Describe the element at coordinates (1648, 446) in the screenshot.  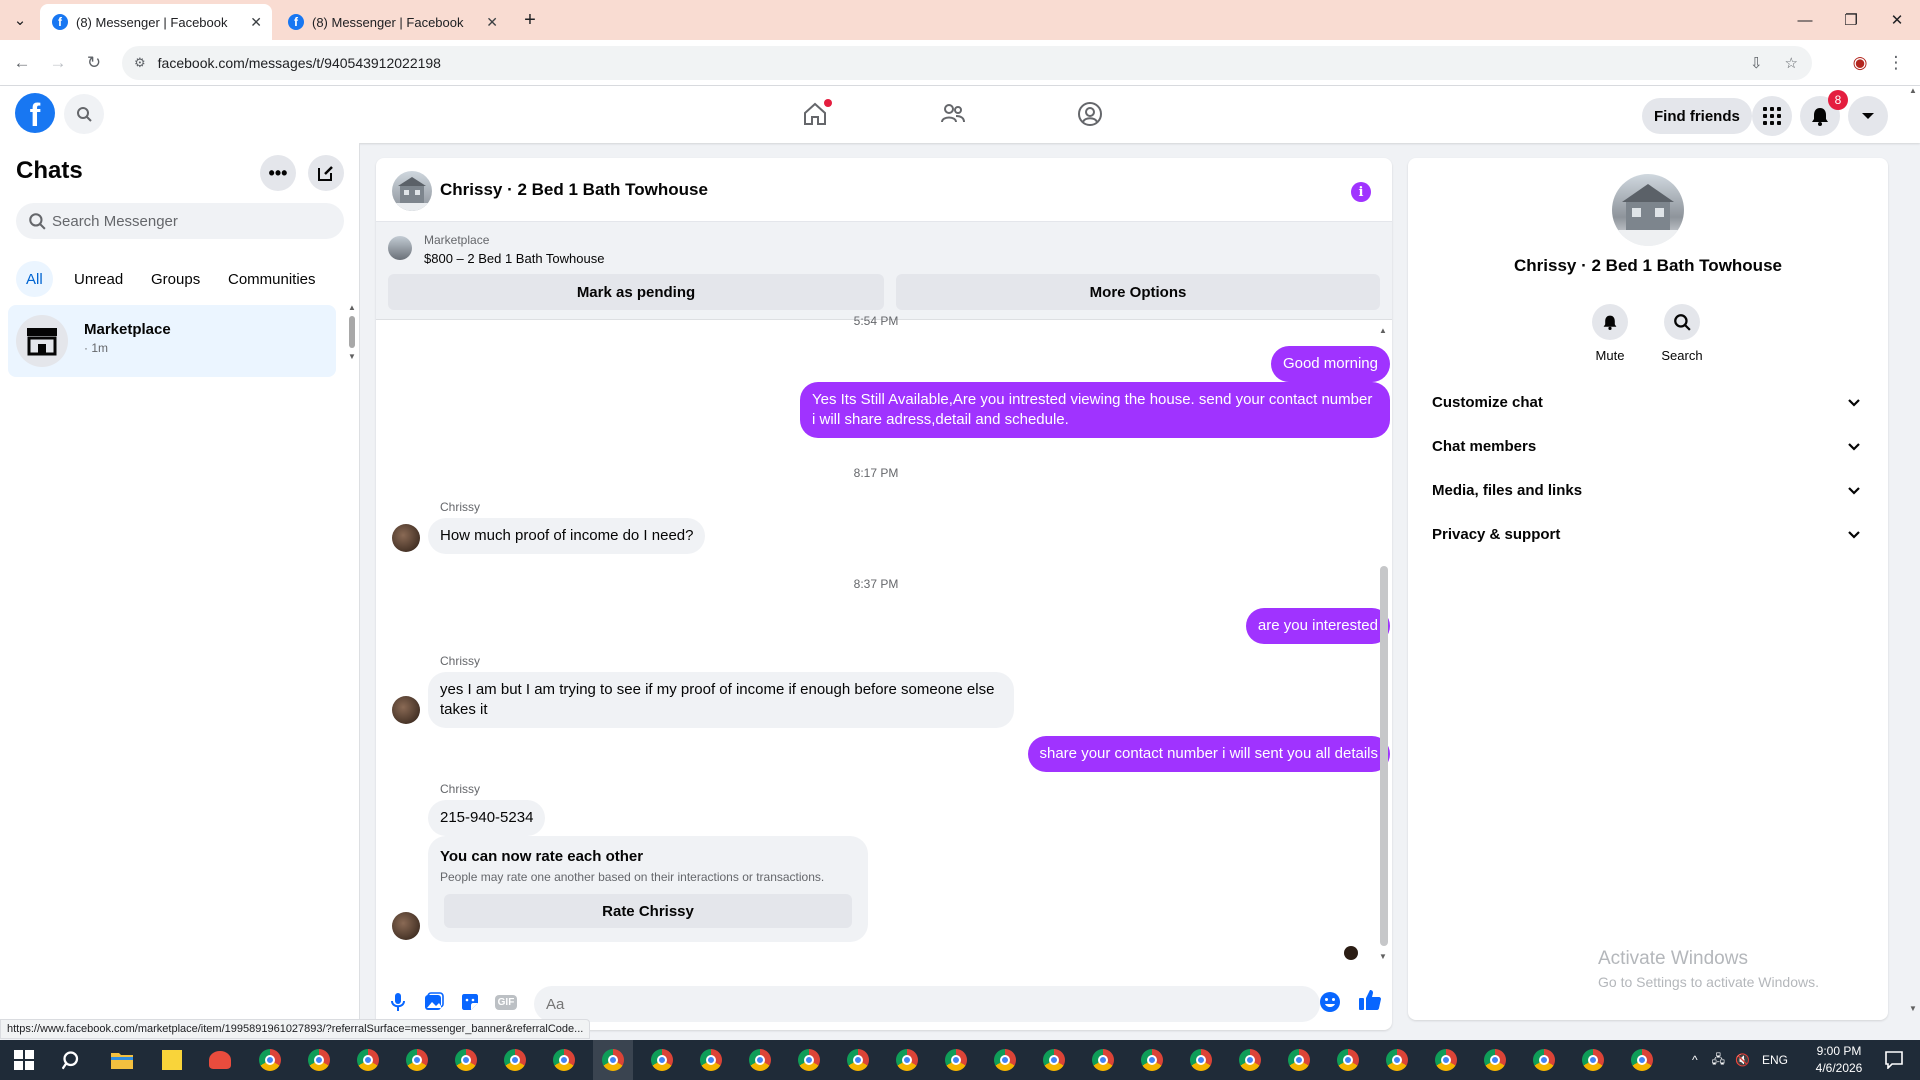
I see `chat-members-section: Chat members` at that location.